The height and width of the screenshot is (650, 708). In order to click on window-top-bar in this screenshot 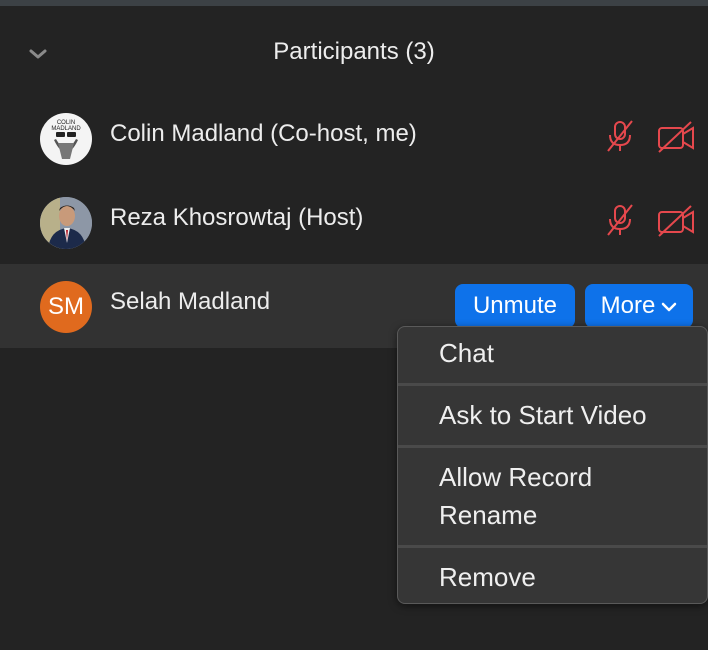, I will do `click(354, 3)`.